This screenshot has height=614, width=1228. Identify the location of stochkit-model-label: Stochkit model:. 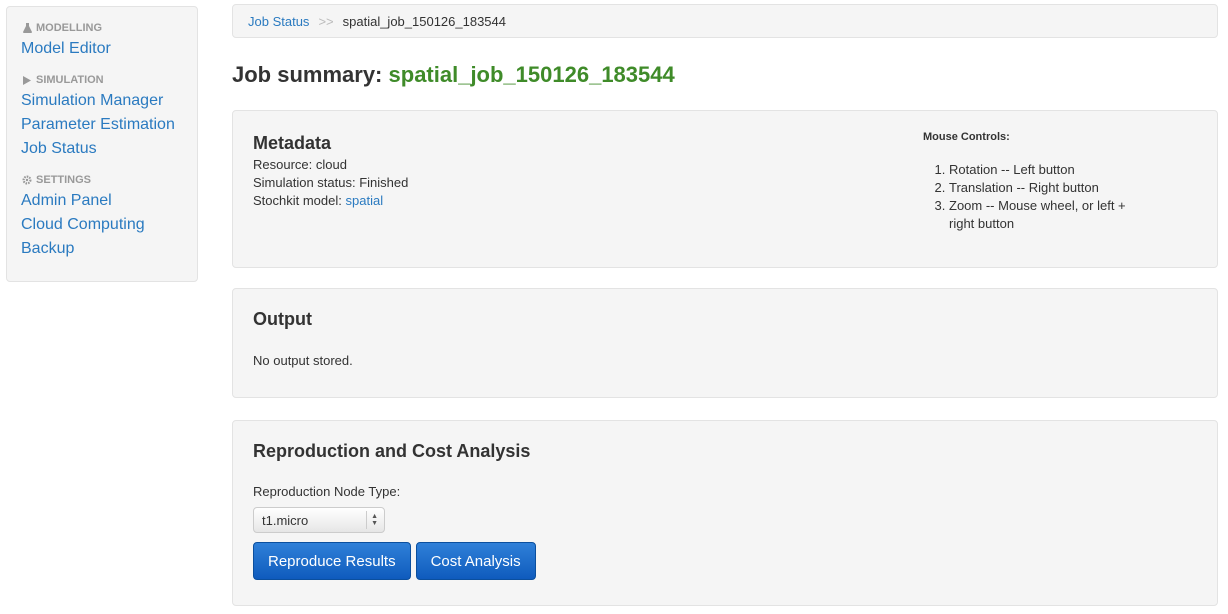
(297, 200).